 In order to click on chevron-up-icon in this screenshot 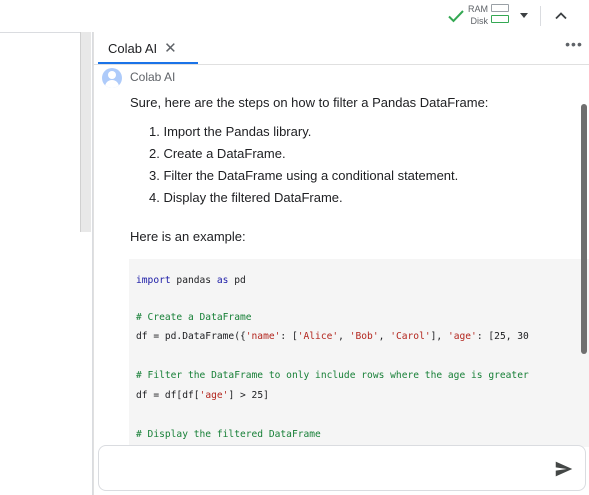, I will do `click(561, 16)`.